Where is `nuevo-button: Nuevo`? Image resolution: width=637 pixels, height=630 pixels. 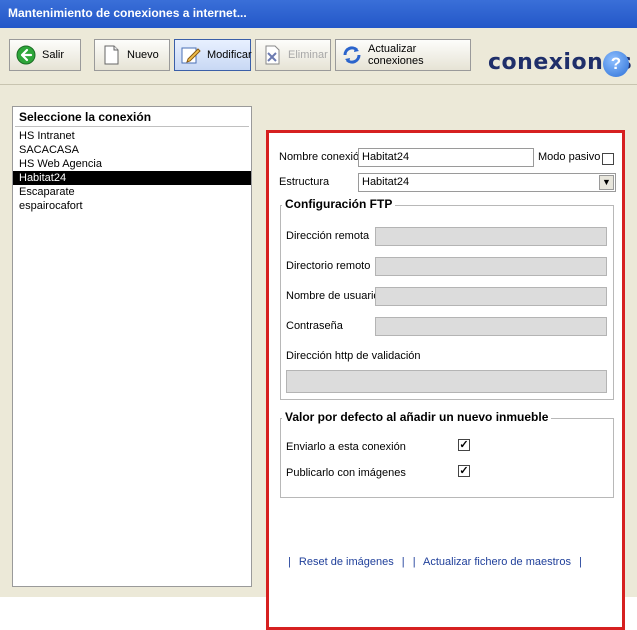 nuevo-button: Nuevo is located at coordinates (132, 55).